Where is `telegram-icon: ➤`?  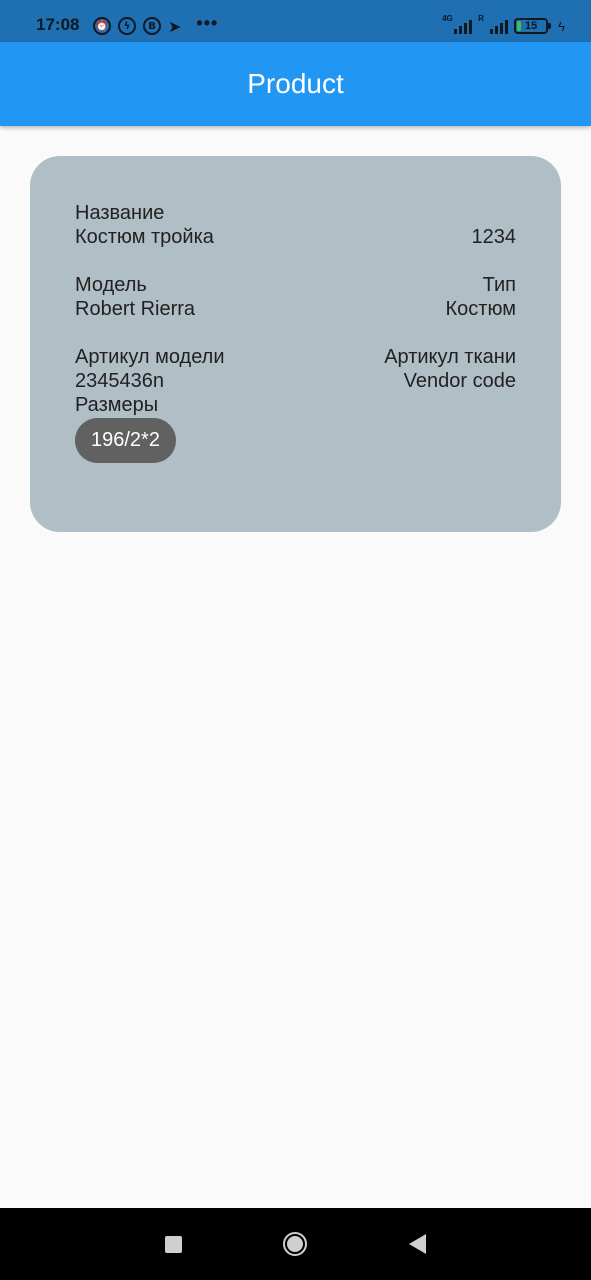
telegram-icon: ➤ is located at coordinates (175, 26).